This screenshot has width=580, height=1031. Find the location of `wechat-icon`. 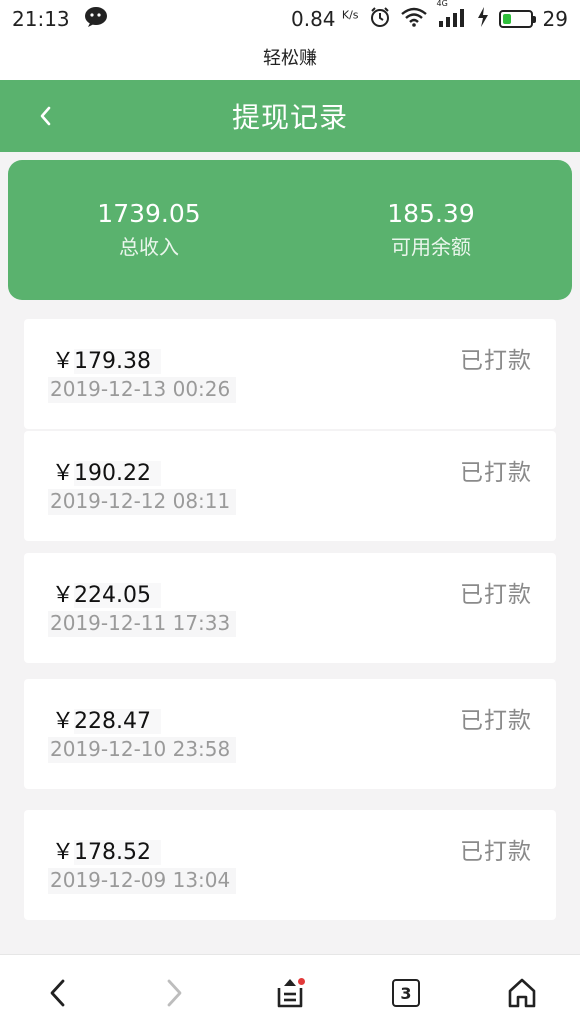

wechat-icon is located at coordinates (96, 19).